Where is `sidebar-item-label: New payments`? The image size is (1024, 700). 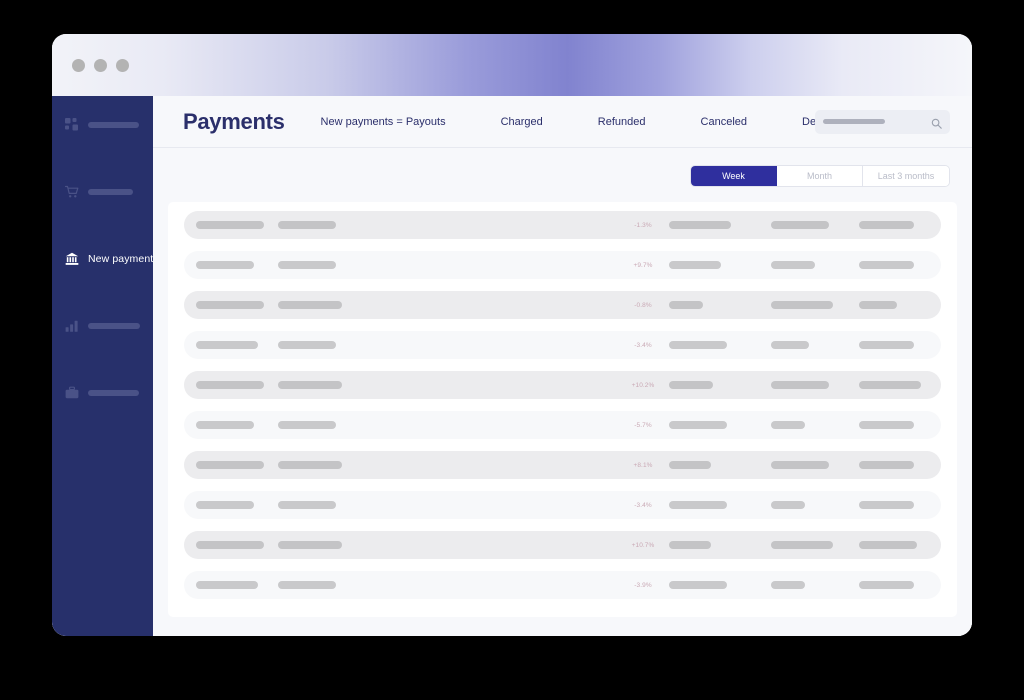 sidebar-item-label: New payments is located at coordinates (123, 259).